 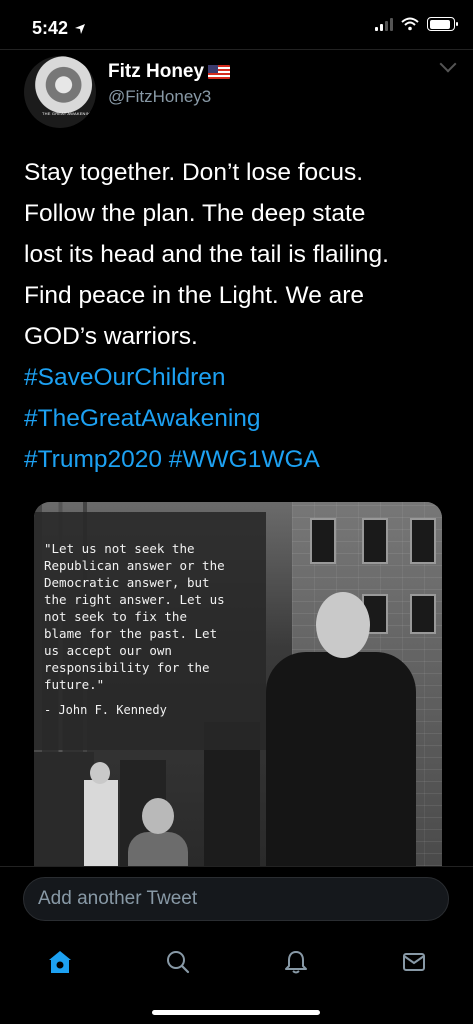 I want to click on bell-icon, so click(x=296, y=962).